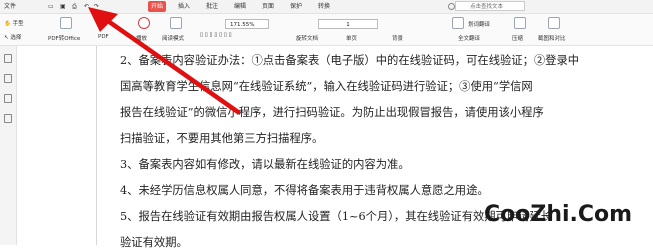 The height and width of the screenshot is (250, 653). Describe the element at coordinates (558, 214) in the screenshot. I see `watermark-text: CooZhi.Com` at that location.